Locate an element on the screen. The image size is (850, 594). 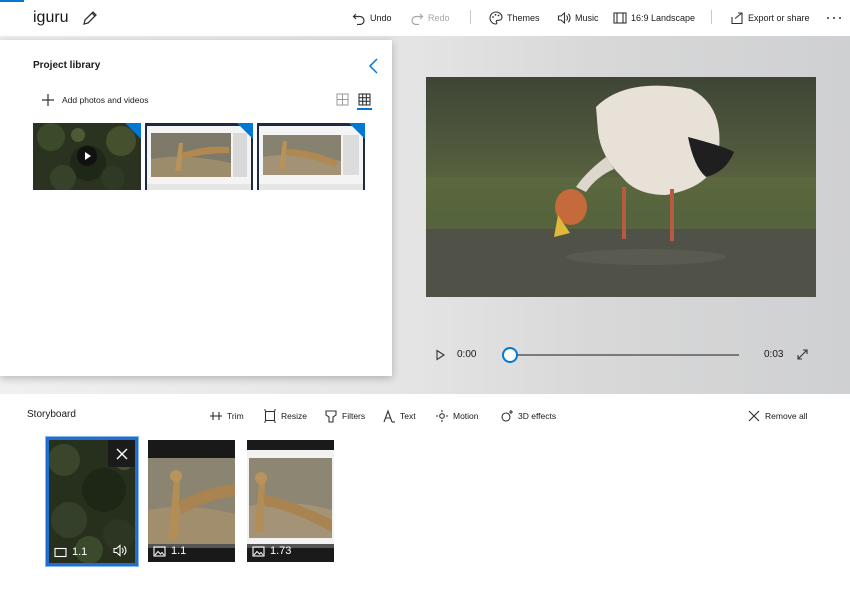
storyboard-title: Storyboard is located at coordinates (51, 414).